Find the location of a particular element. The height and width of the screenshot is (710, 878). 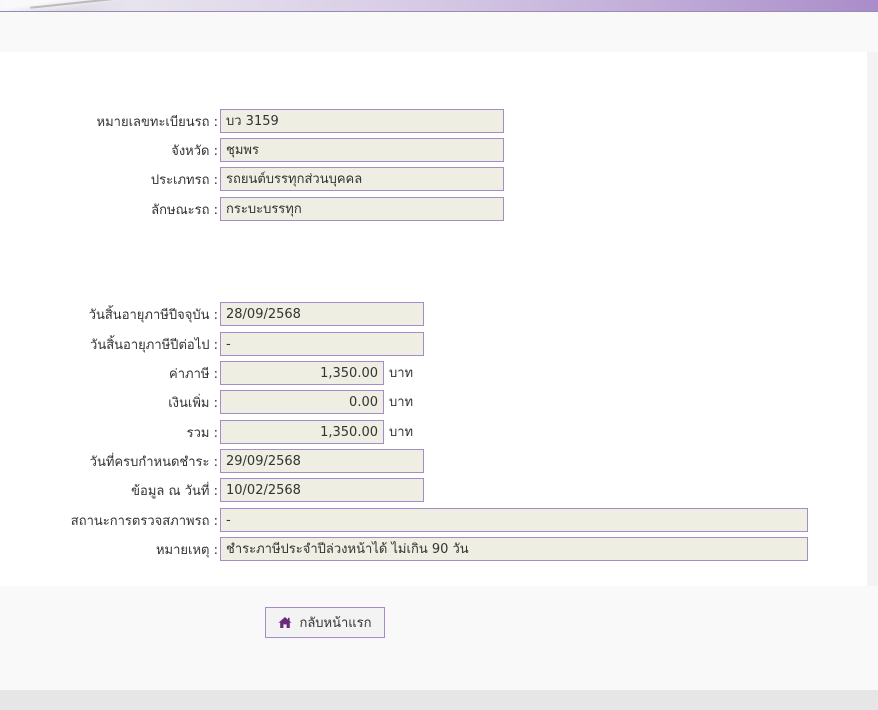

data-as-of-label: ข้อมูล ณ วันที่ : is located at coordinates (174, 491).